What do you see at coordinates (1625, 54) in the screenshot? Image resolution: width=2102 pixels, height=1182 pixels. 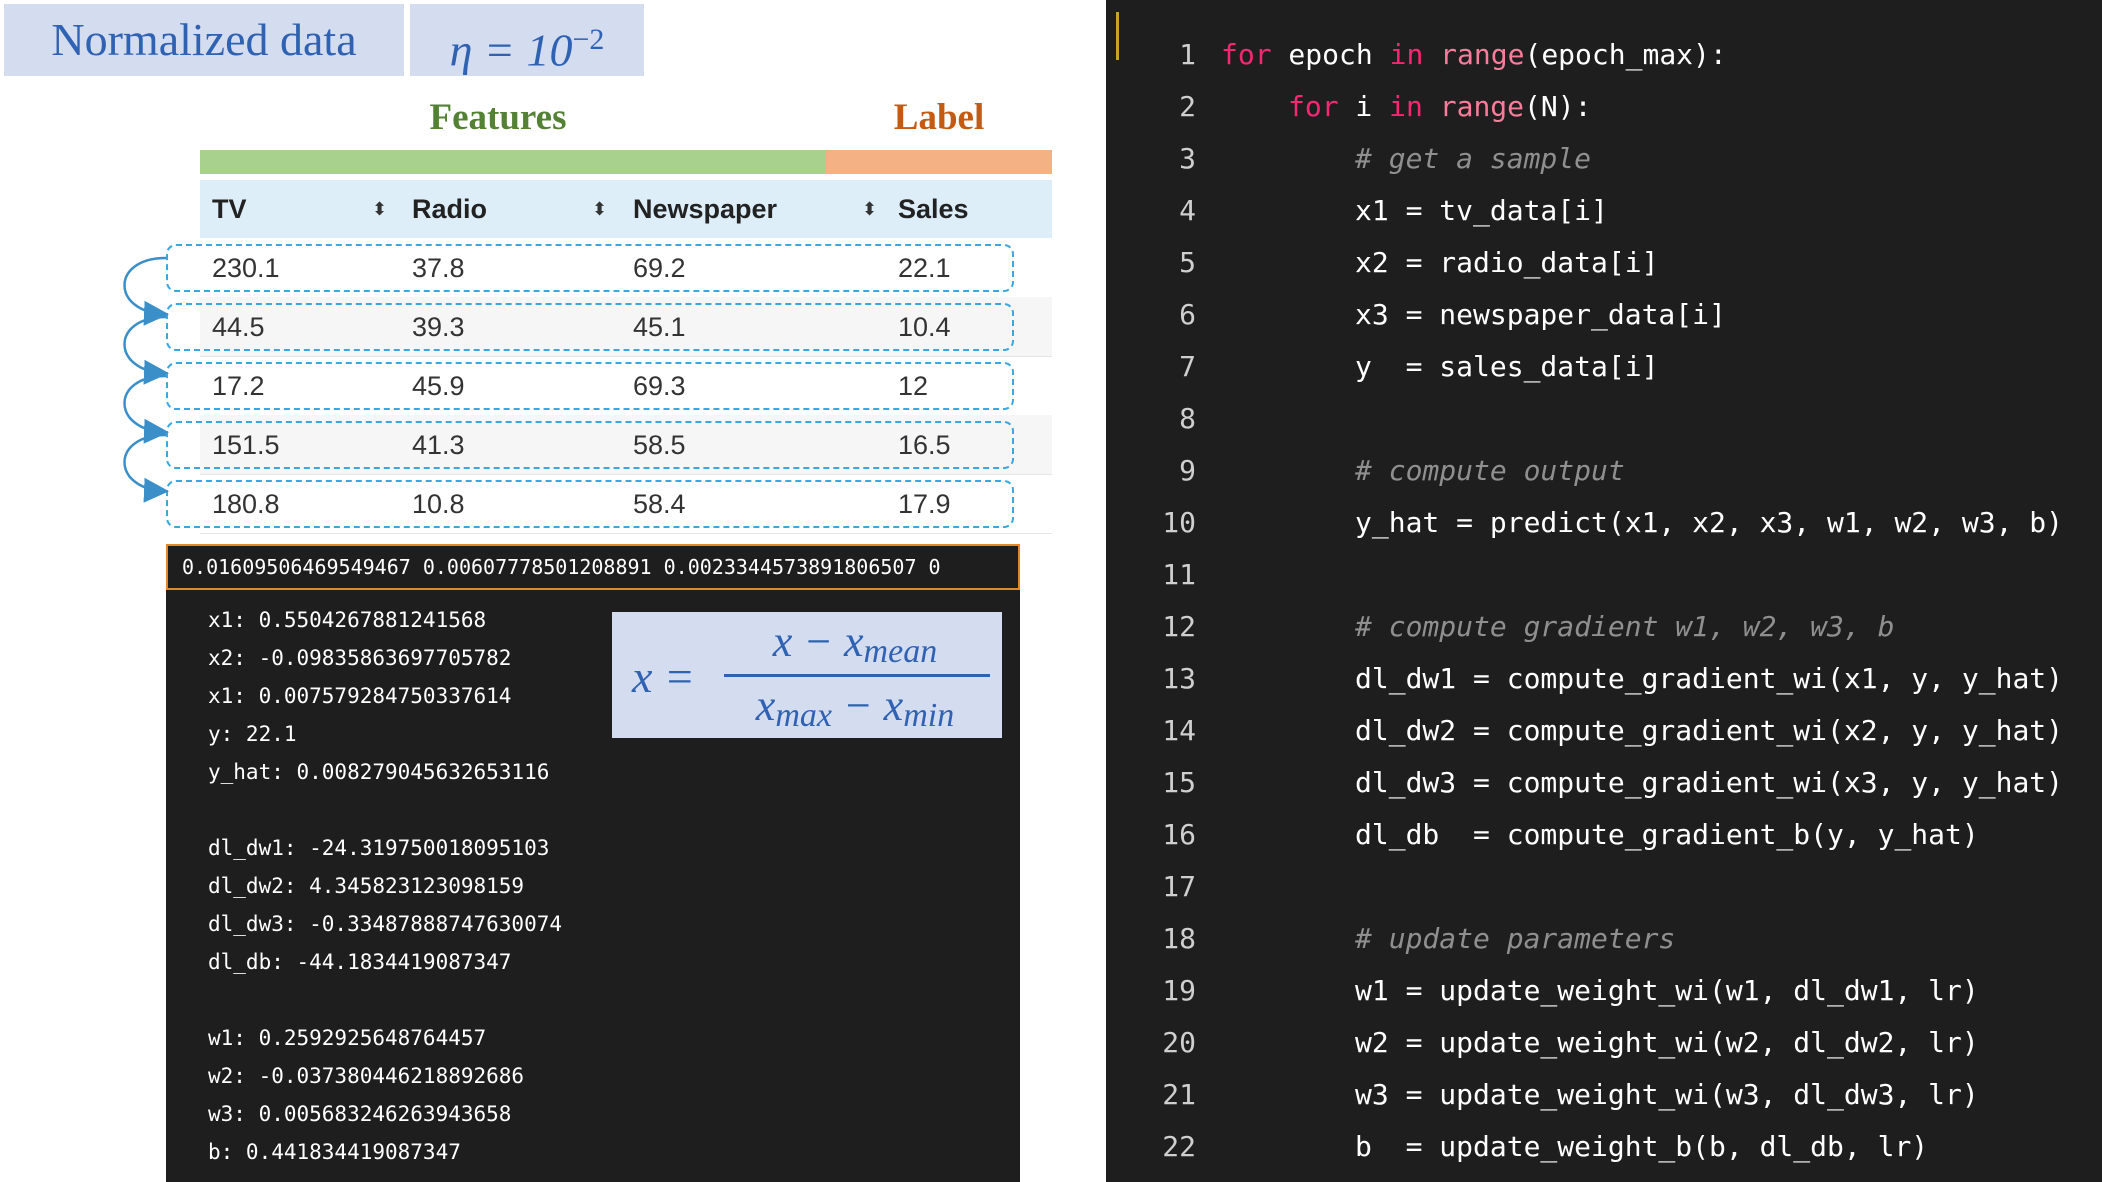 I see `code-token: (epoch_max):` at bounding box center [1625, 54].